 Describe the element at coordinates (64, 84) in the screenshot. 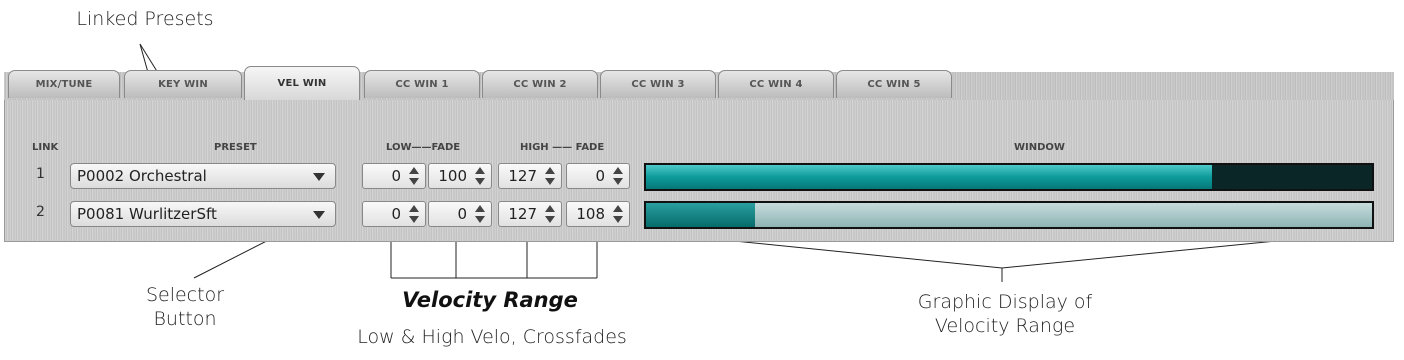

I see `tab-mix-tune: MIX/TUNE` at that location.